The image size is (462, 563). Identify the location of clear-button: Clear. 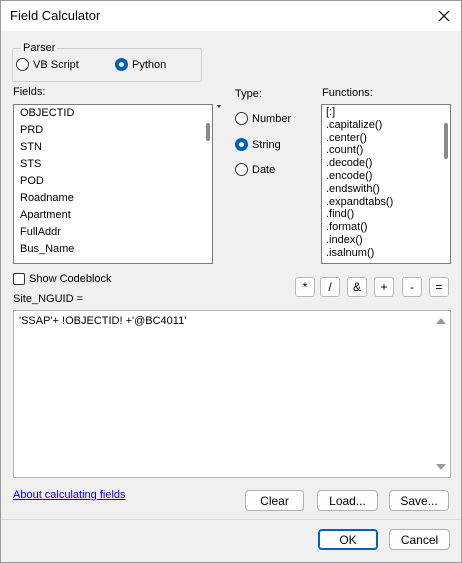
(274, 500).